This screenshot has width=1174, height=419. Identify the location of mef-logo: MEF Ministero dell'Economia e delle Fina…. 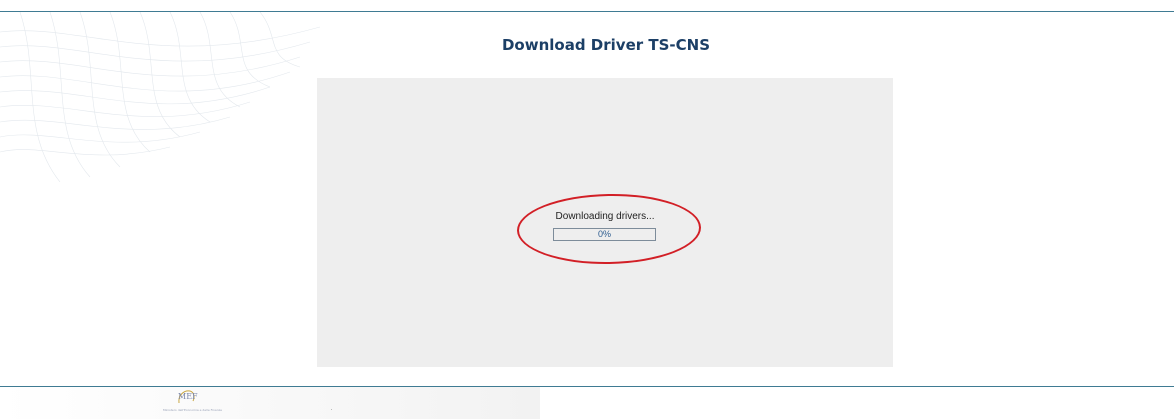
(218, 401).